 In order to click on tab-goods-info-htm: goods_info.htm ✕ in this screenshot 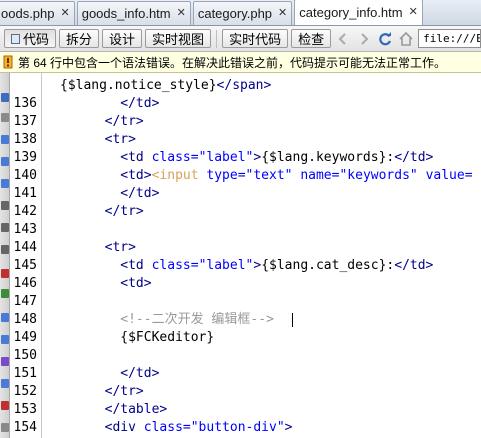, I will do `click(133, 13)`.